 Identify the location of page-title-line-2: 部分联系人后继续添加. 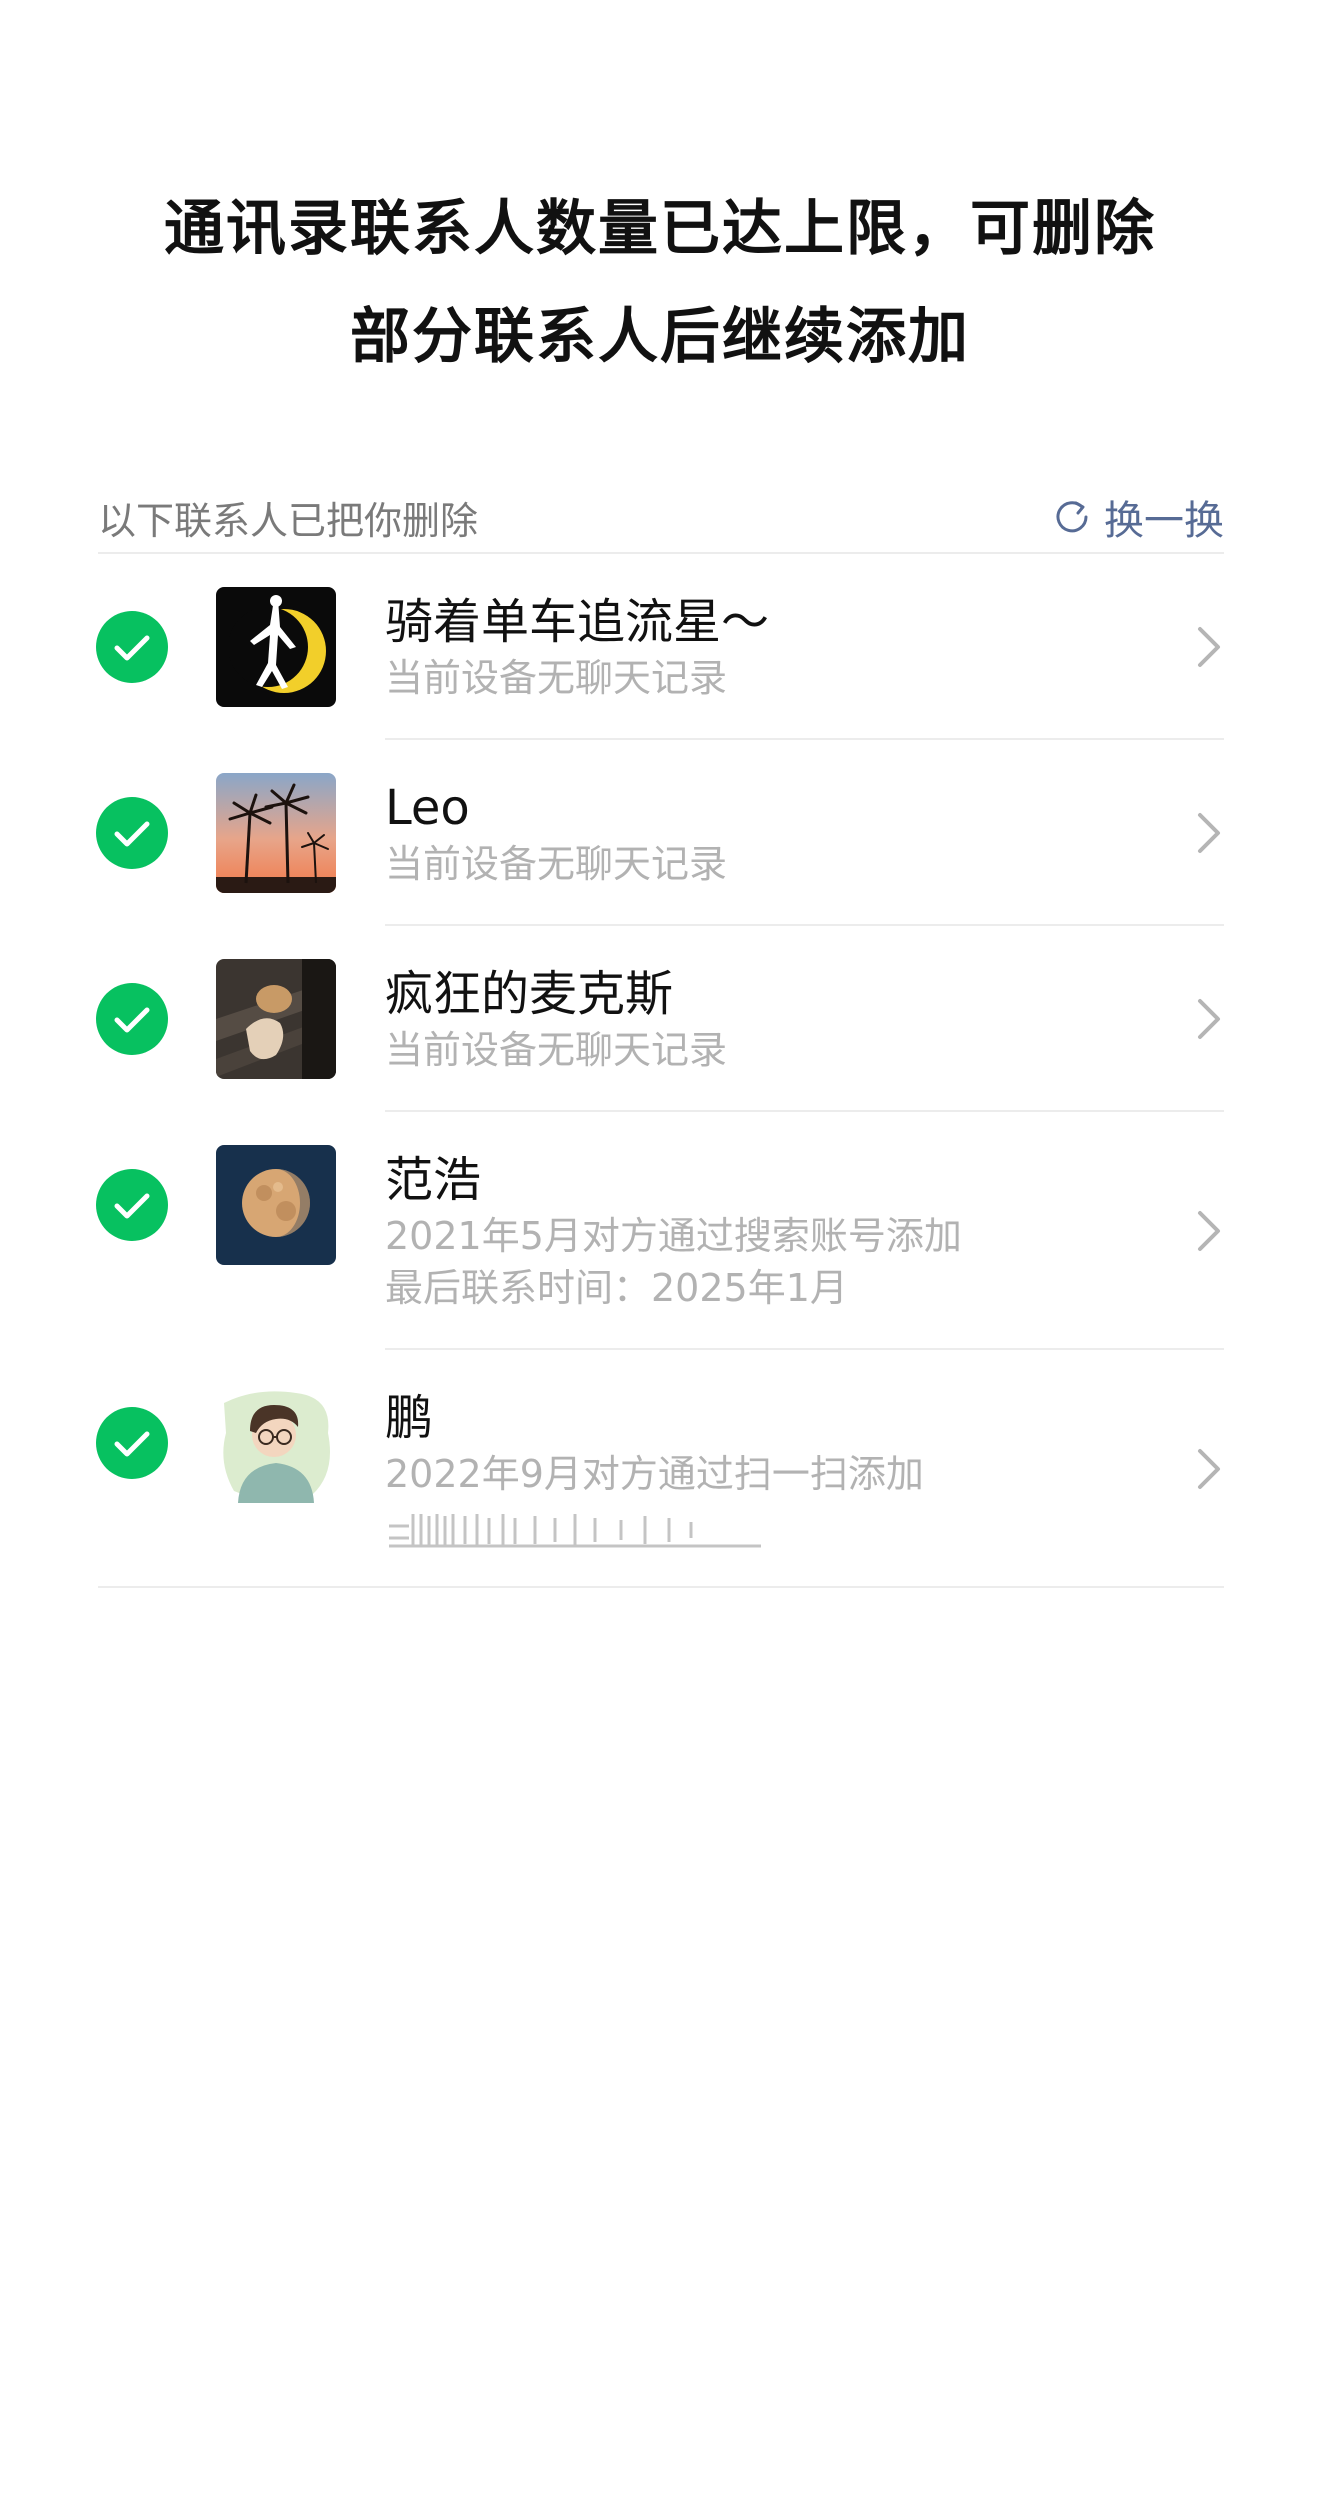
(660, 337).